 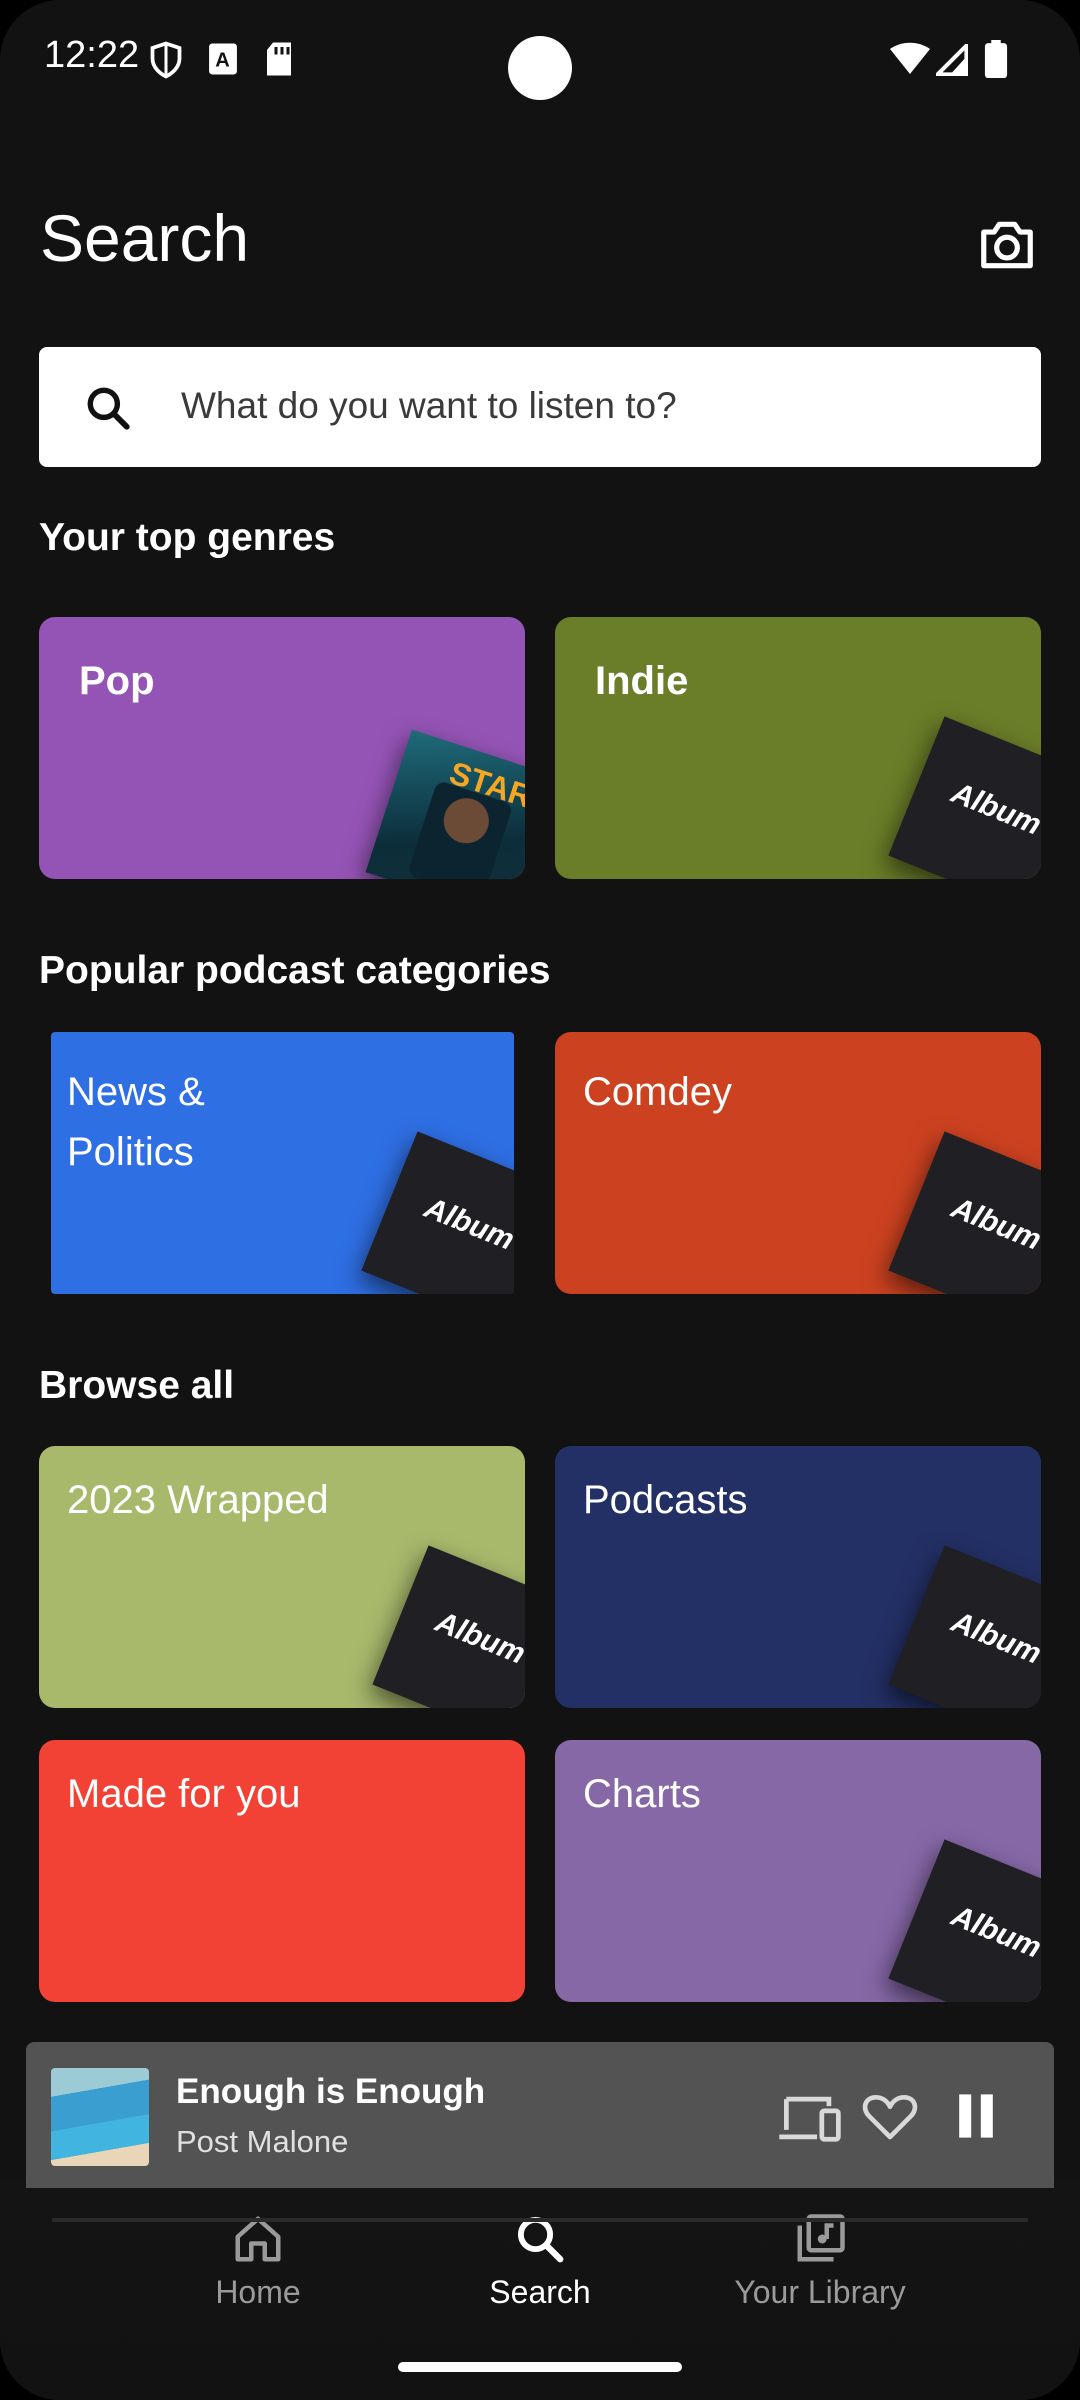 I want to click on search-input: What do you want to listen to?, so click(x=540, y=407).